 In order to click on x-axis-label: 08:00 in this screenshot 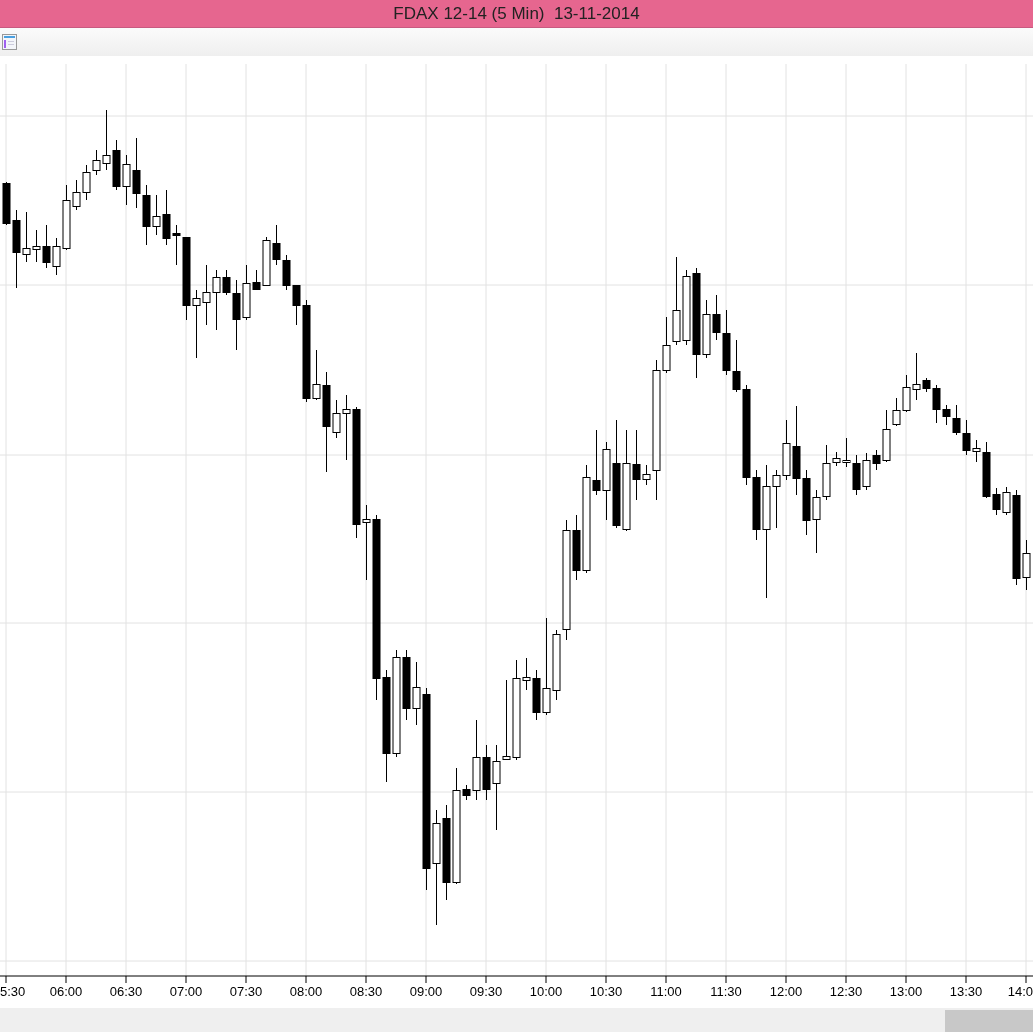, I will do `click(306, 992)`.